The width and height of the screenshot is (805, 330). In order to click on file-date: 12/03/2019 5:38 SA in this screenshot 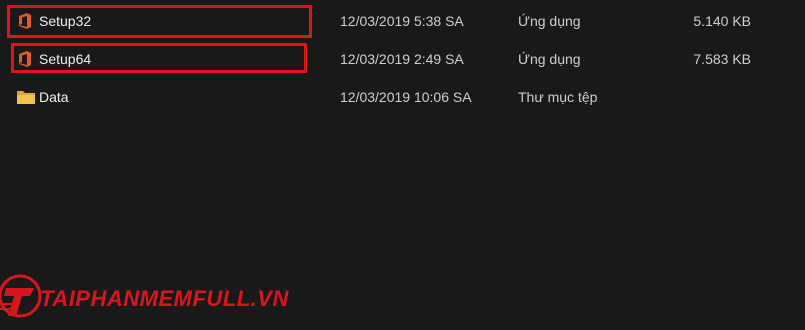, I will do `click(402, 21)`.